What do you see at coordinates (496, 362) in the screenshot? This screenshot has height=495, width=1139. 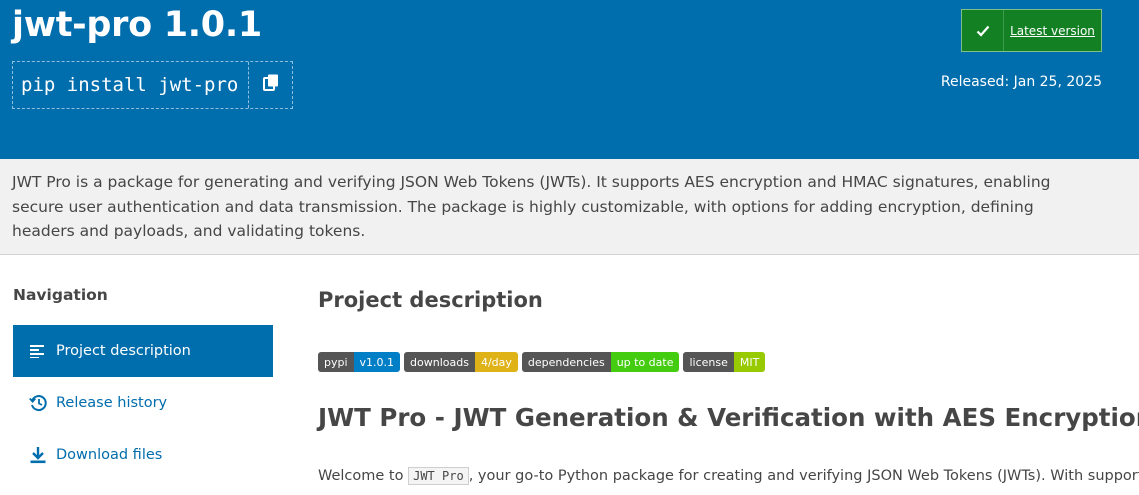 I see `badge-value: 4/day` at bounding box center [496, 362].